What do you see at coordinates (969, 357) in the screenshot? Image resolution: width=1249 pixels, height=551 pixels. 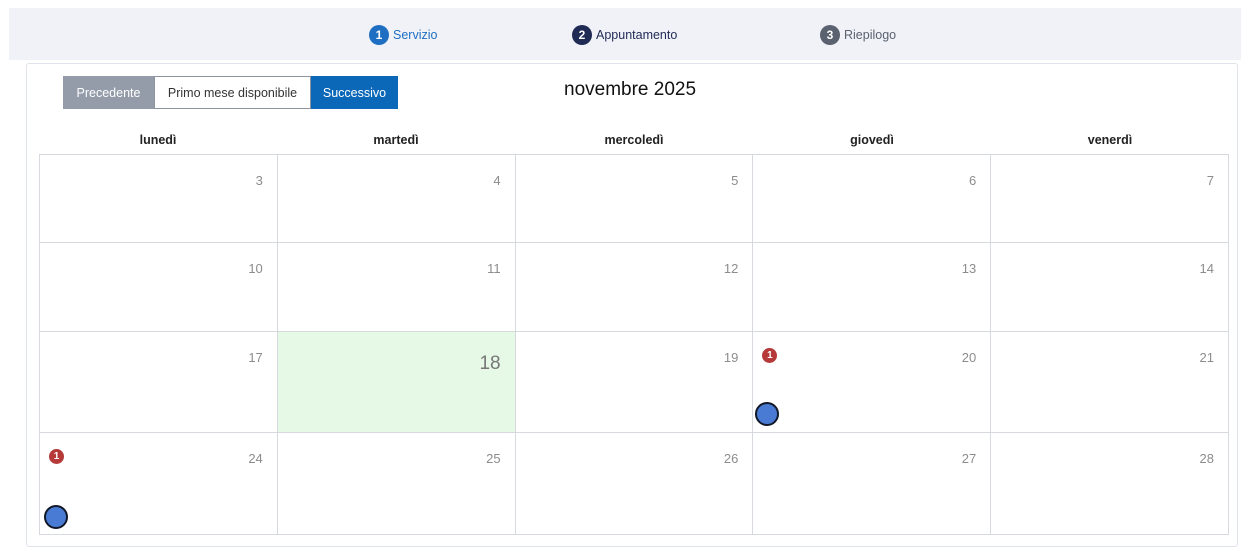 I see `day-number: 20` at bounding box center [969, 357].